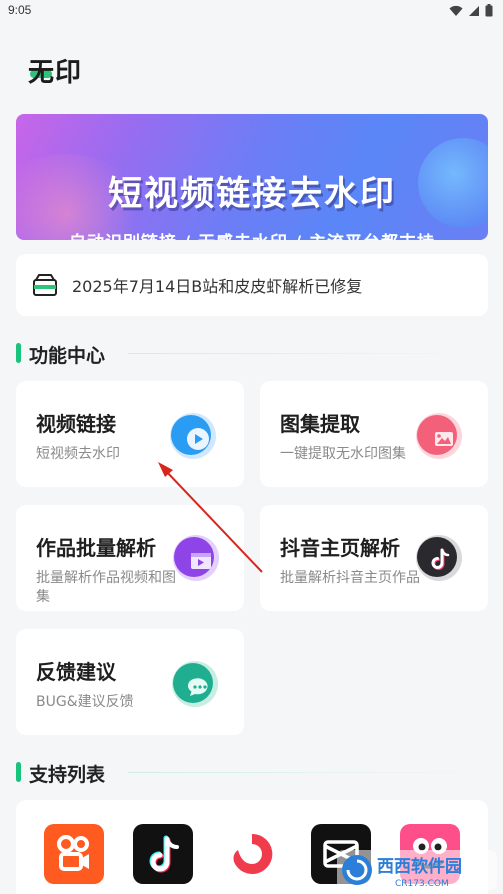  What do you see at coordinates (474, 10) in the screenshot?
I see `signal-icon` at bounding box center [474, 10].